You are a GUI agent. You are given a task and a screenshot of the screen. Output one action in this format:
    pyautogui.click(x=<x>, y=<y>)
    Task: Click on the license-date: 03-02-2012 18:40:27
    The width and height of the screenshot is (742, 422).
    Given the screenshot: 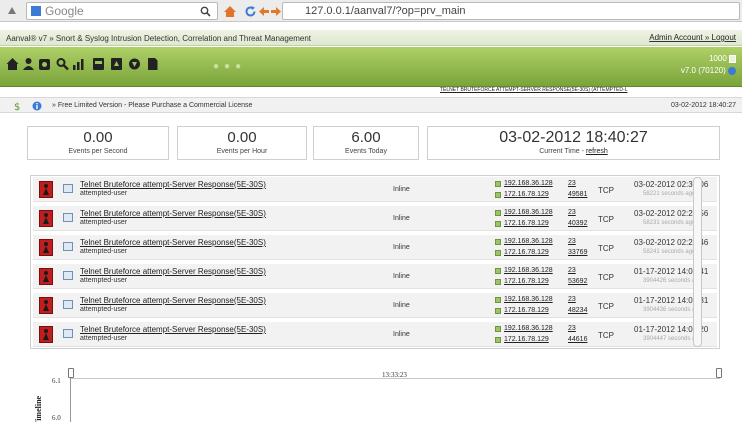 What is the action you would take?
    pyautogui.click(x=703, y=105)
    